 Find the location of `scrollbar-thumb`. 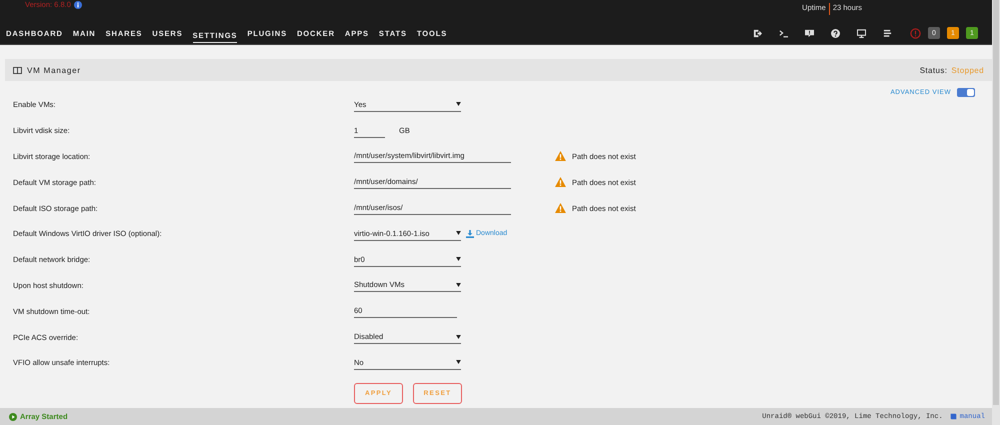

scrollbar-thumb is located at coordinates (996, 202).